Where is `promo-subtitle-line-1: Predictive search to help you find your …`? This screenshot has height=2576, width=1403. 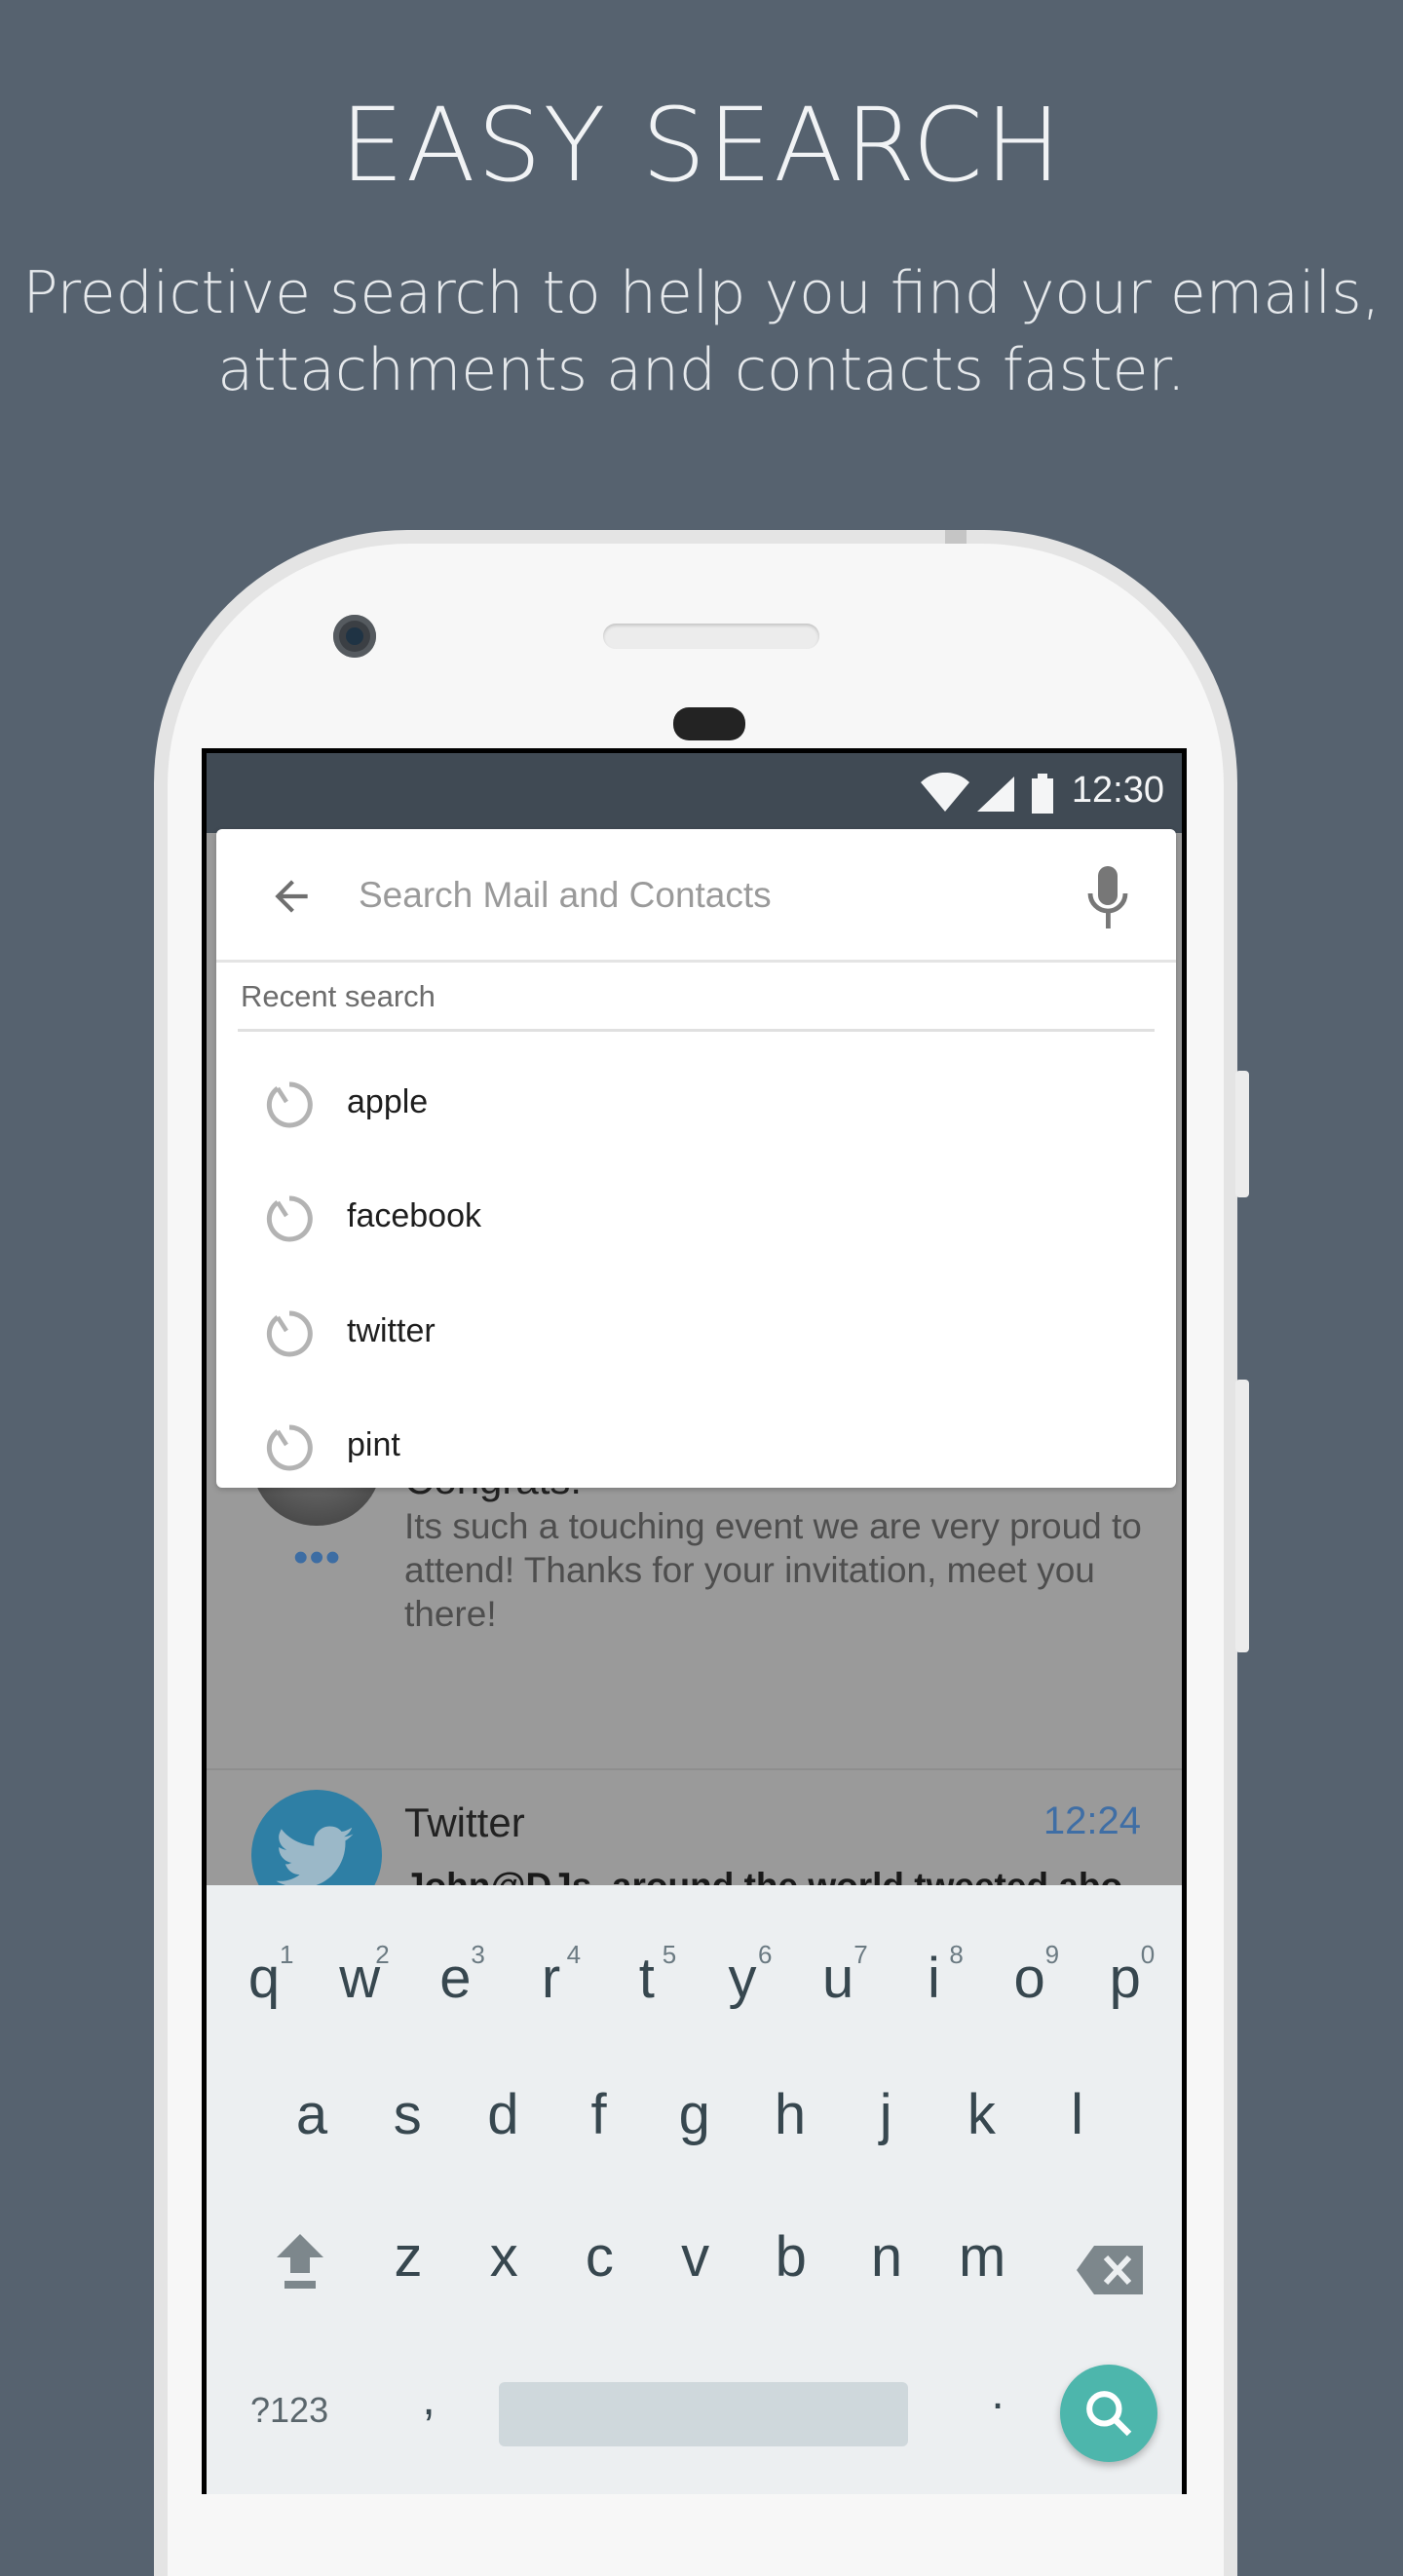
promo-subtitle-line-1: Predictive search to help you find your … is located at coordinates (701, 293).